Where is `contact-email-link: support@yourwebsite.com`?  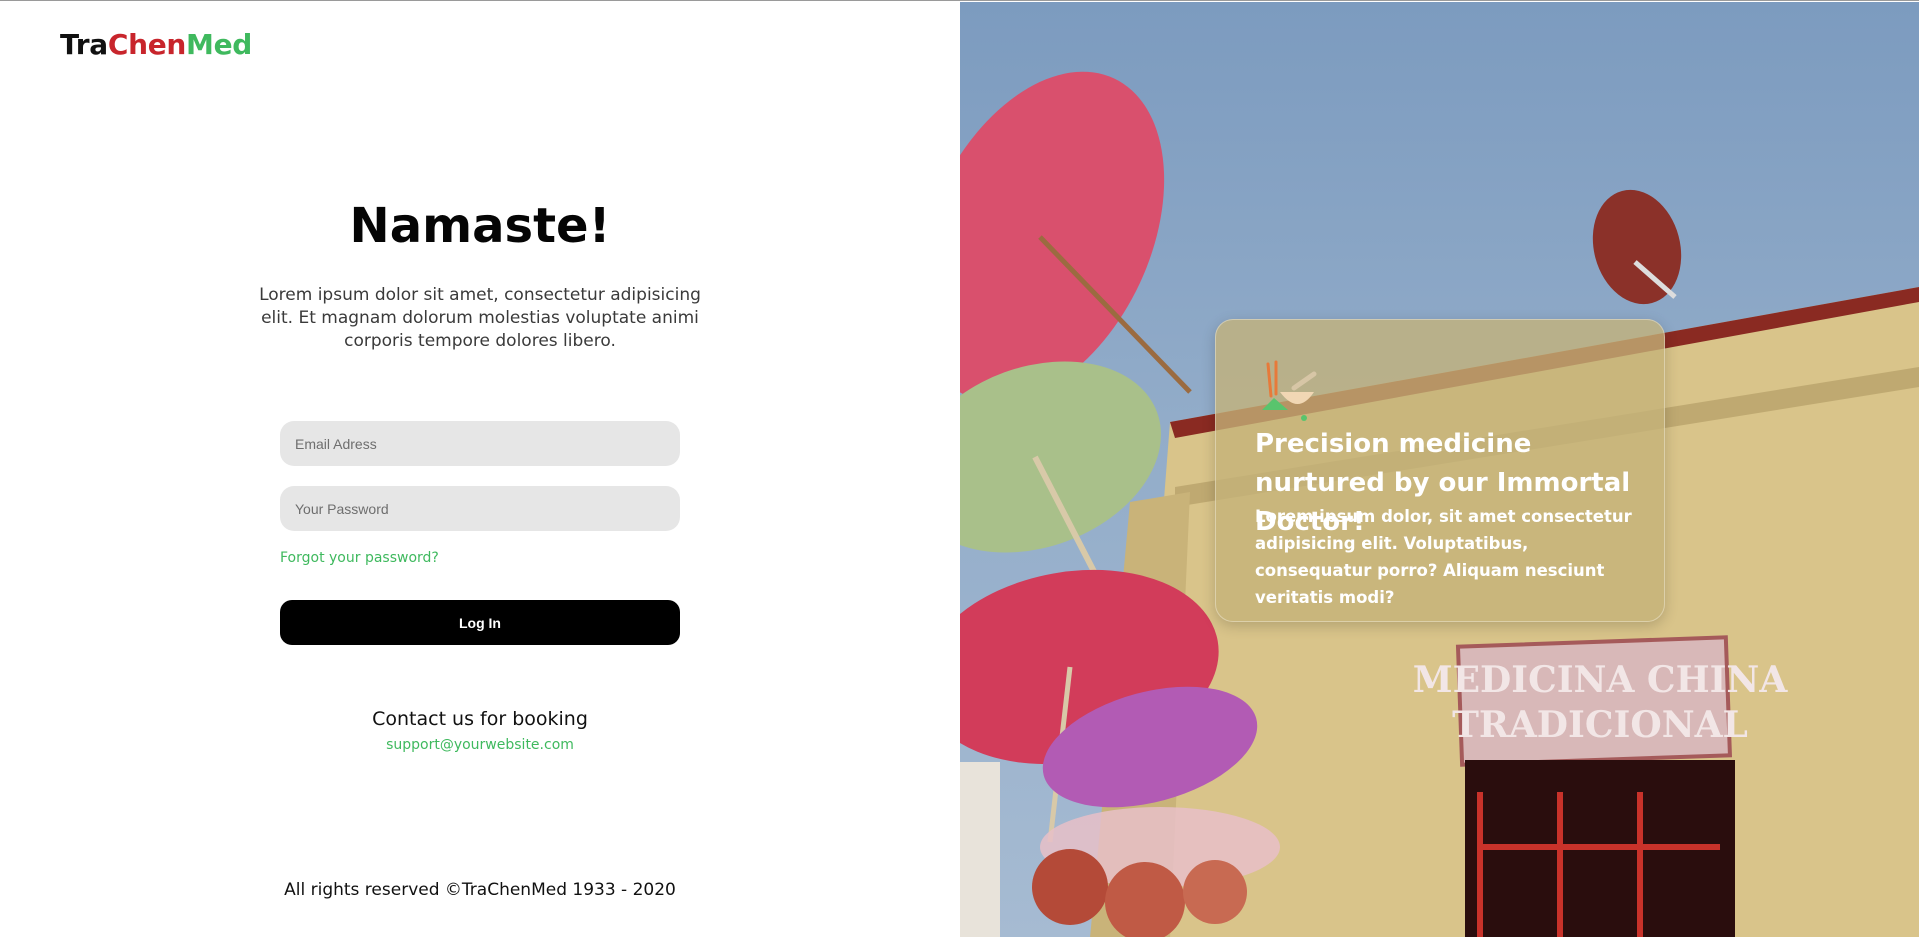 contact-email-link: support@yourwebsite.com is located at coordinates (480, 745).